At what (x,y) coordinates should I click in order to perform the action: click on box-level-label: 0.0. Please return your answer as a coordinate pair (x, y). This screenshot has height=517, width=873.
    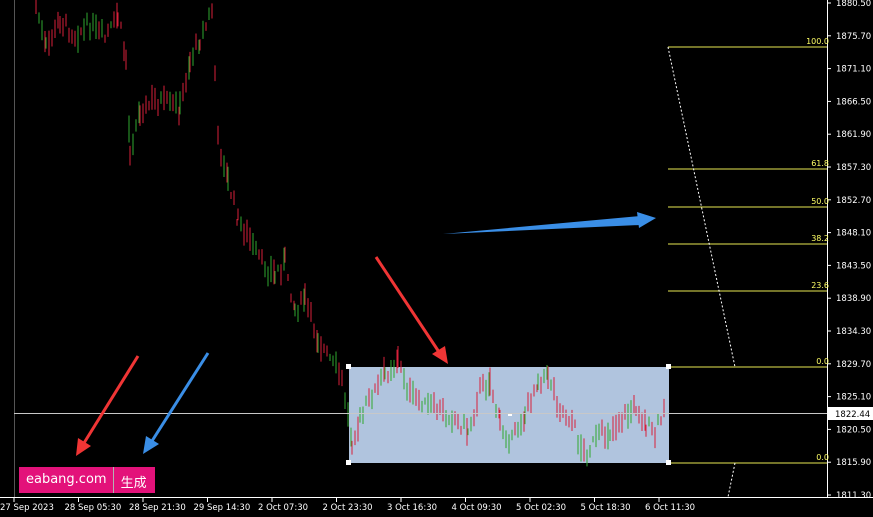
    Looking at the image, I should click on (822, 457).